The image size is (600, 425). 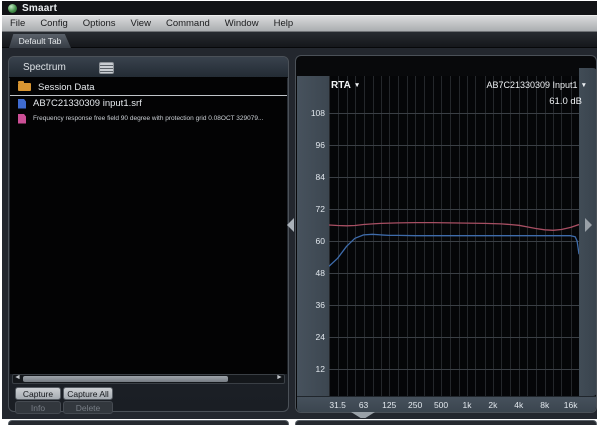 I want to click on rta-live-input-curve, so click(x=454, y=250).